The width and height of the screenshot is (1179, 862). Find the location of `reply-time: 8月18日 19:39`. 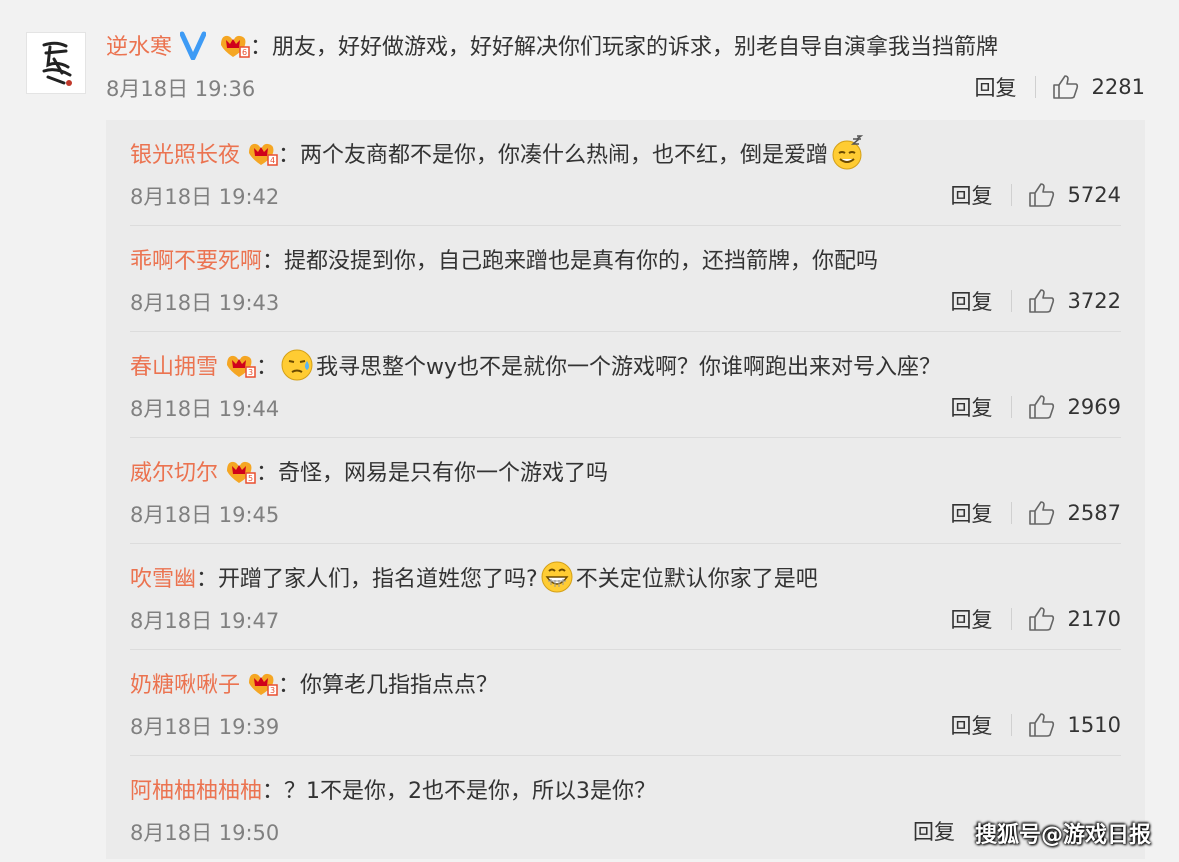

reply-time: 8月18日 19:39 is located at coordinates (205, 727).